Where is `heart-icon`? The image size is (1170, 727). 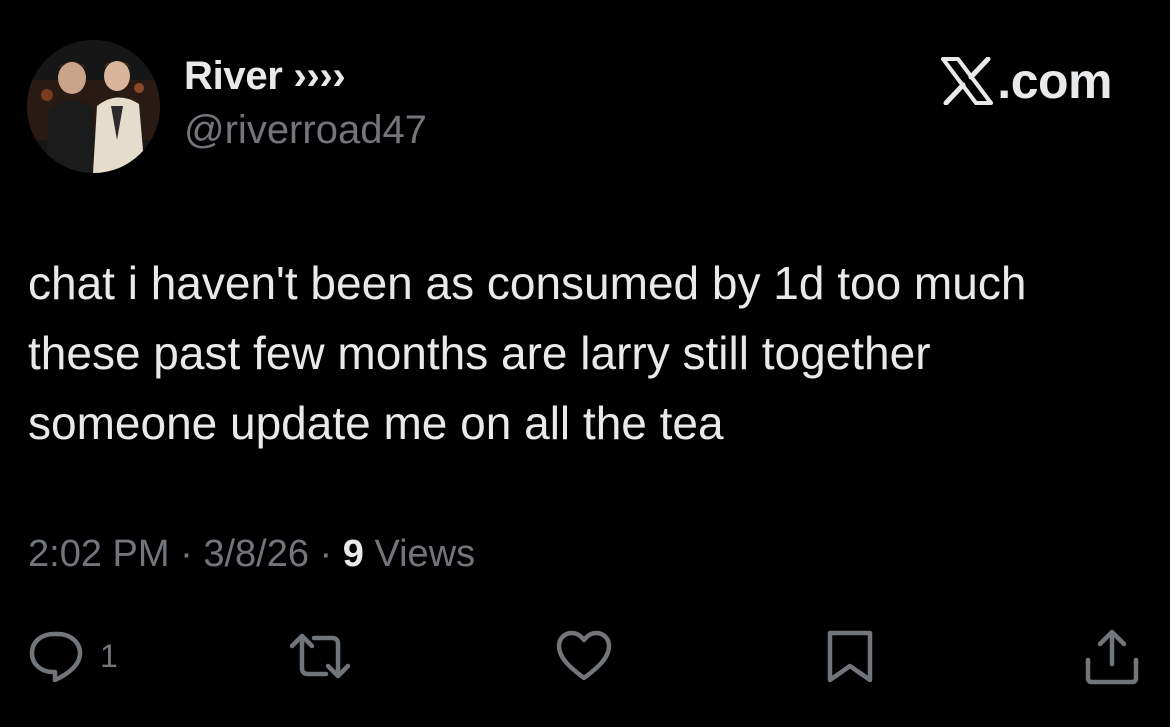 heart-icon is located at coordinates (584, 656).